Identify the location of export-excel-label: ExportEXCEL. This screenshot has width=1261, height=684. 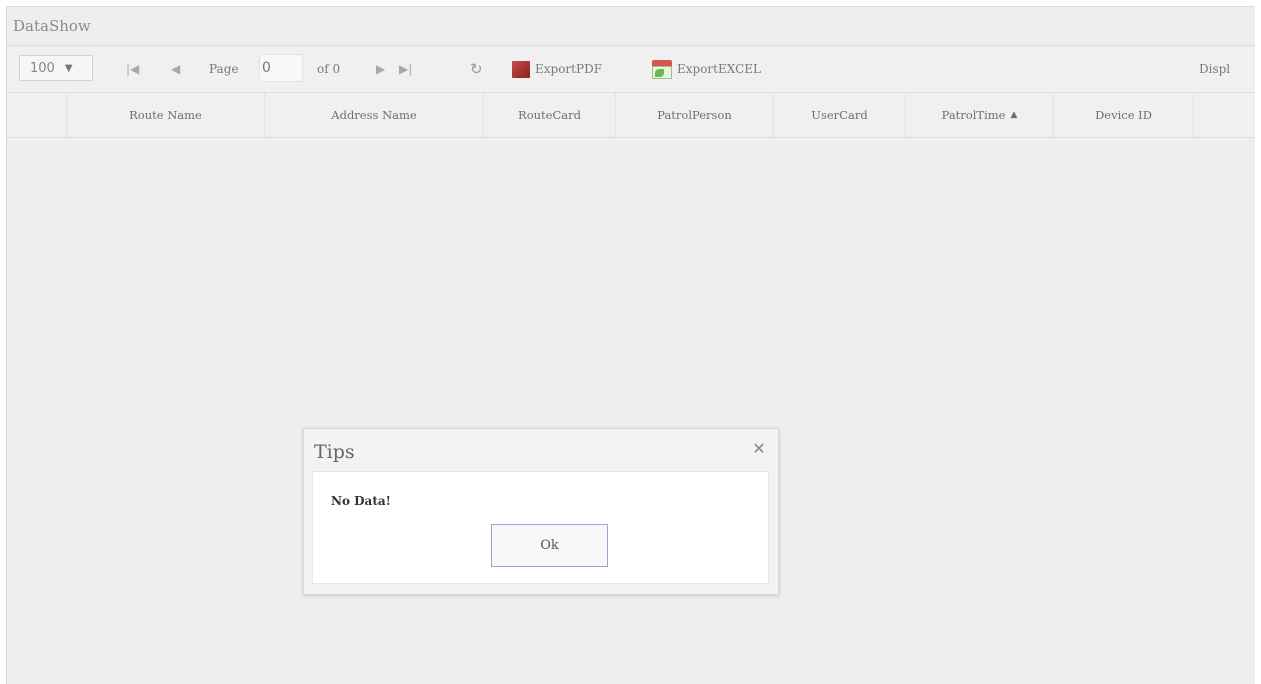
(719, 69).